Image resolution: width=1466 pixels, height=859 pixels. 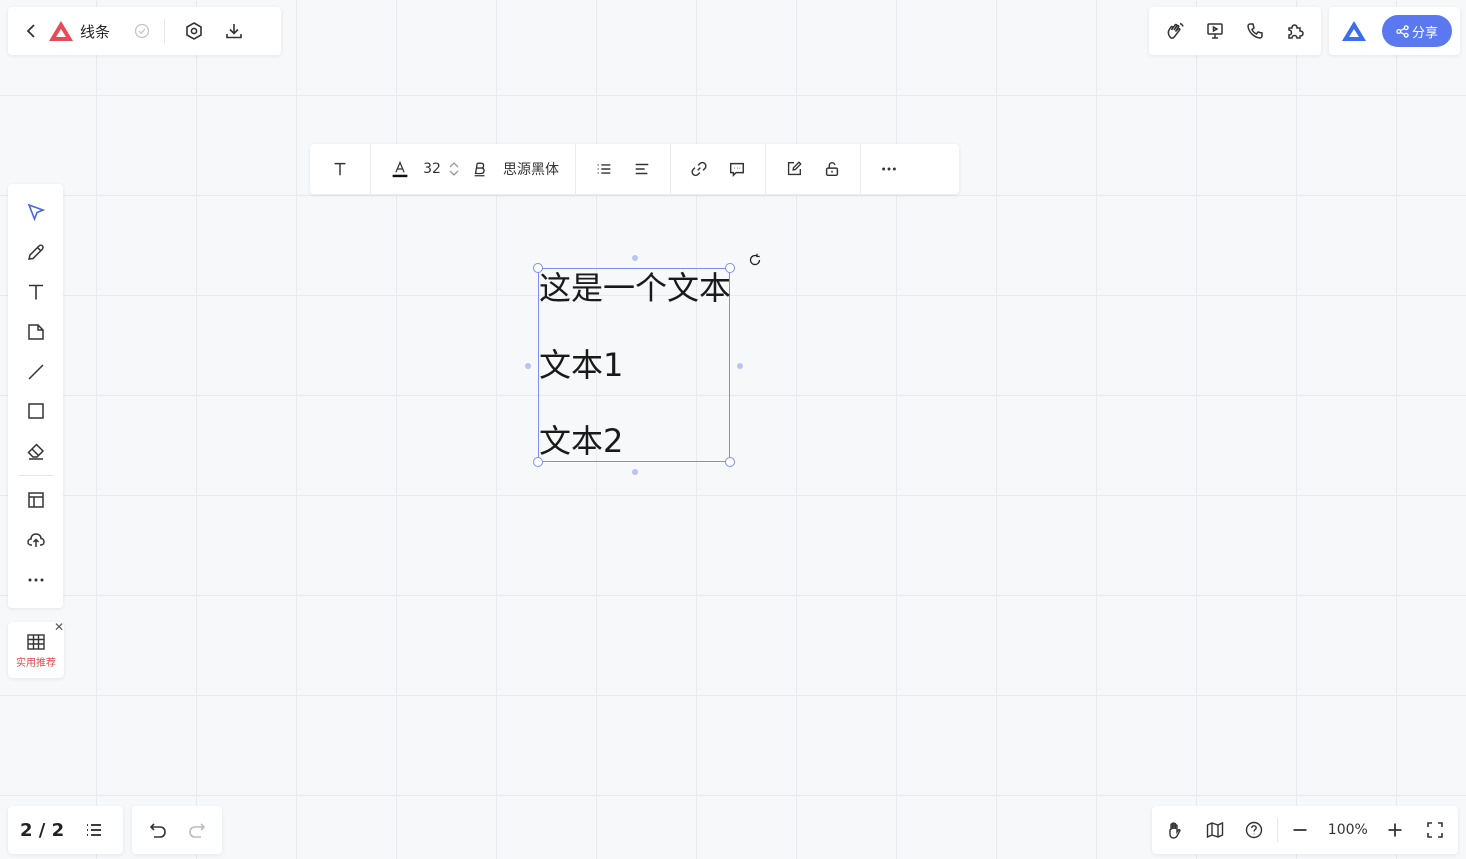 I want to click on edit-icon, so click(x=794, y=169).